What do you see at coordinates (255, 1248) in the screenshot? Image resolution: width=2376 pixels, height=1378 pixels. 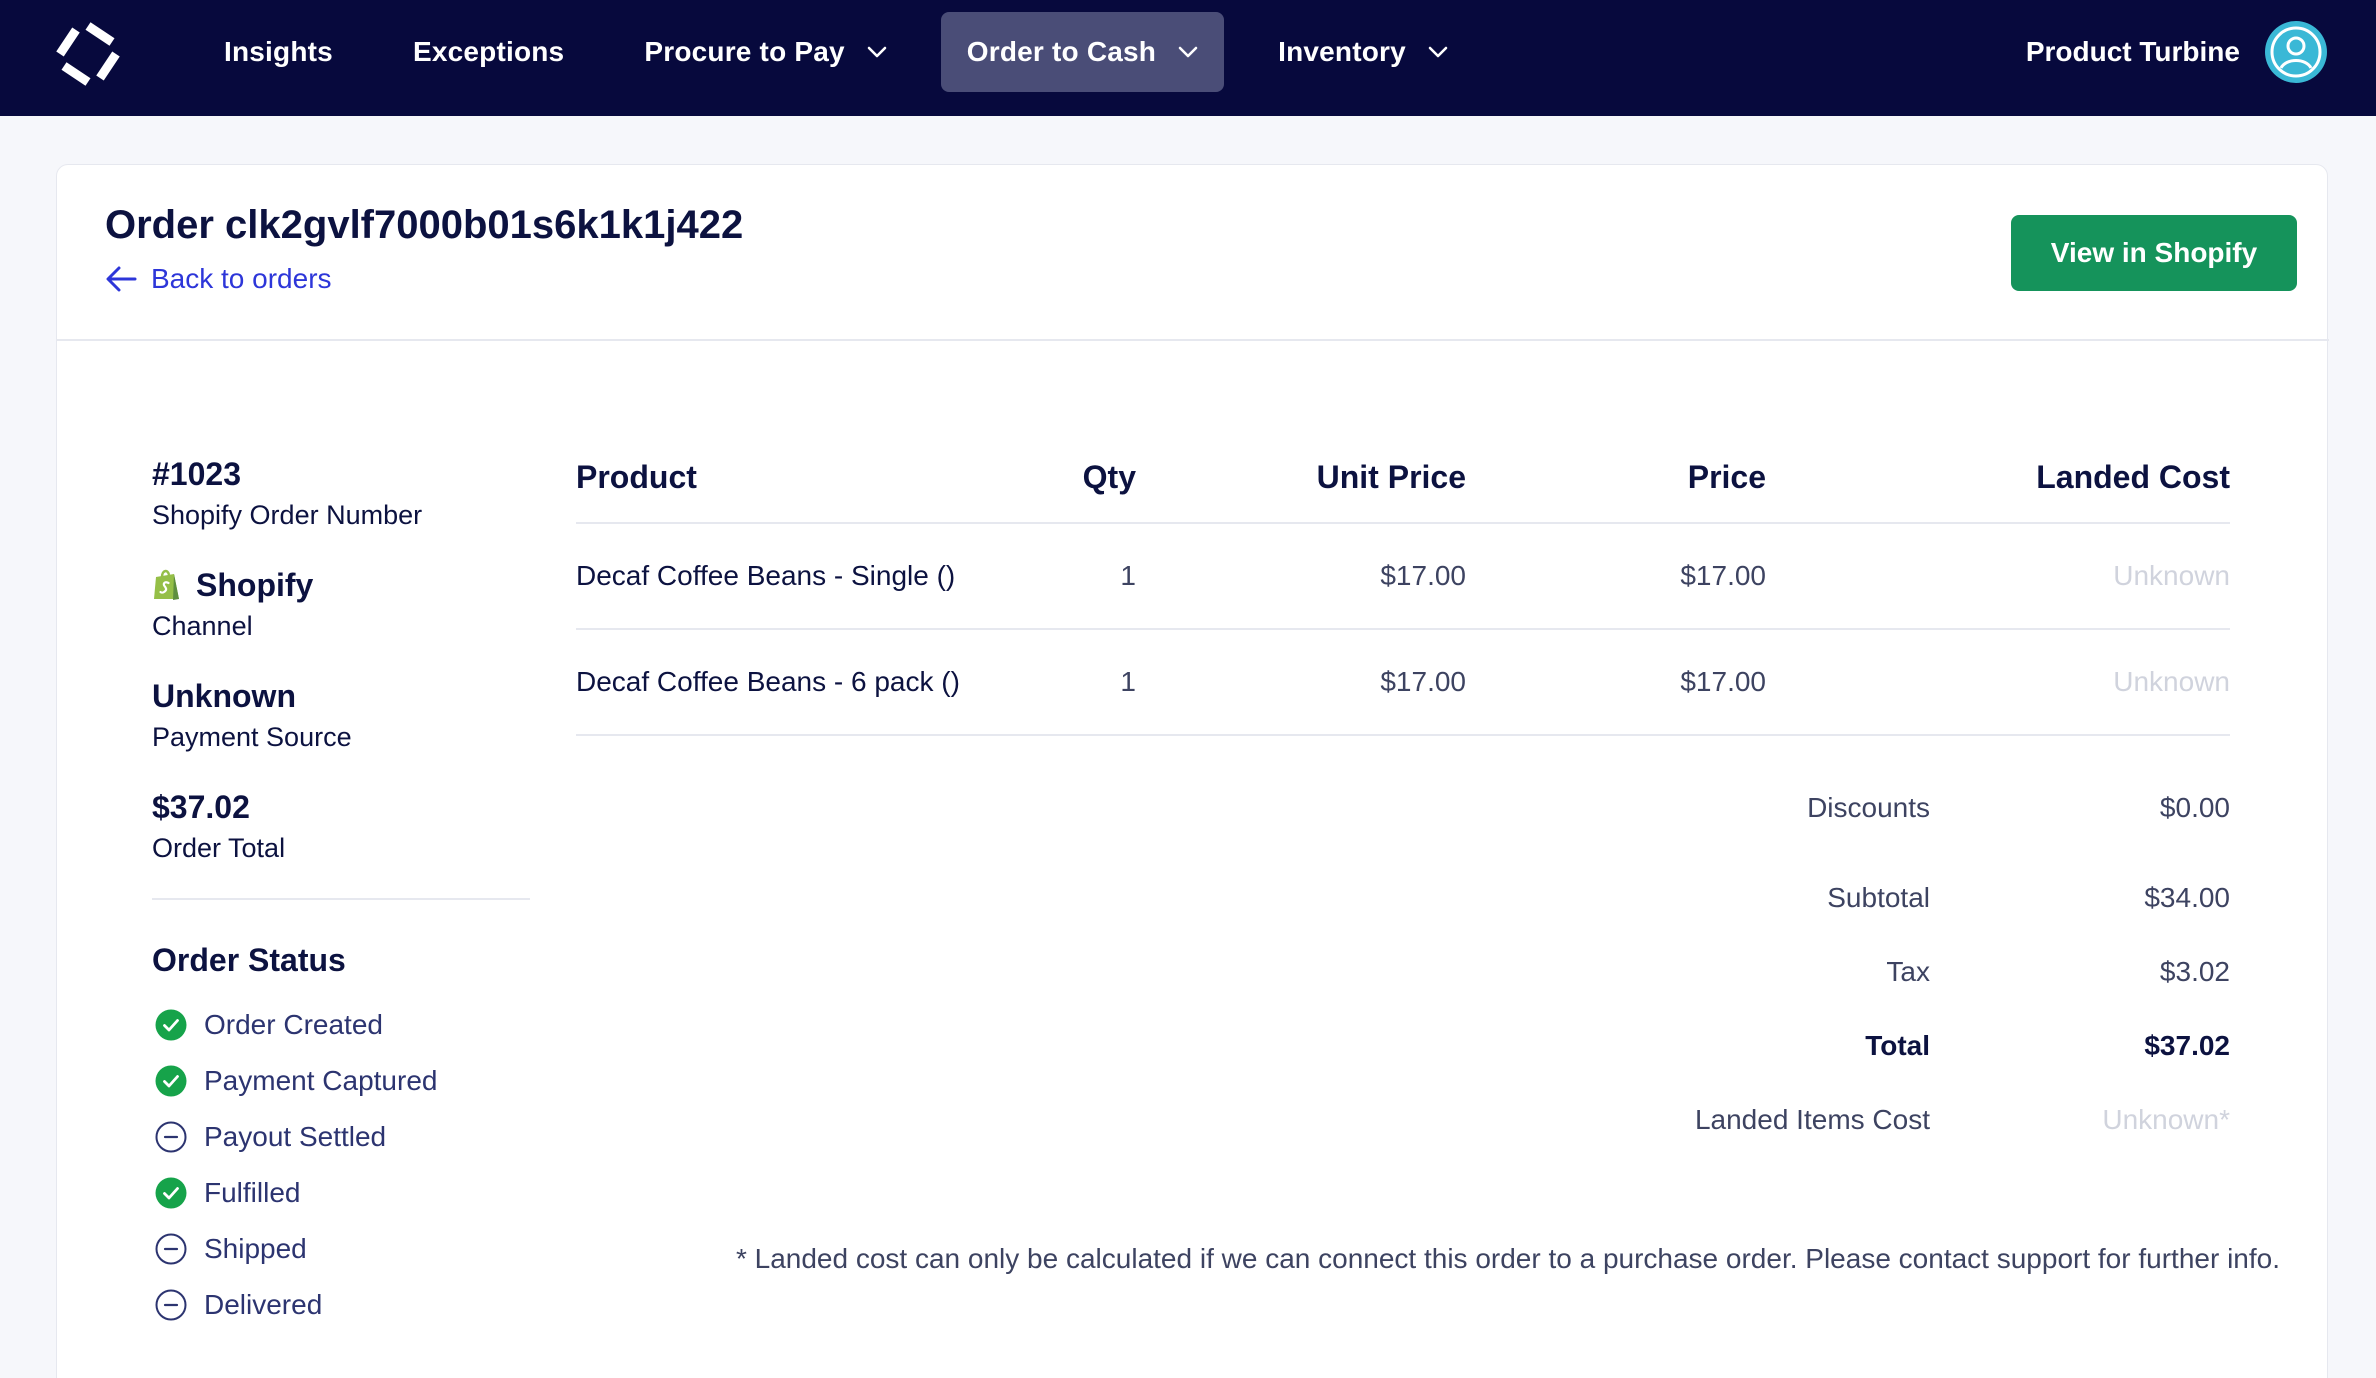 I see `status-label: Shipped` at bounding box center [255, 1248].